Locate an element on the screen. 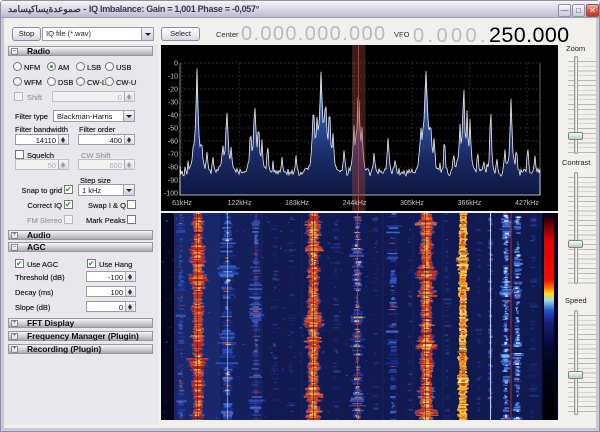  svg-text: 122kHz is located at coordinates (240, 203).